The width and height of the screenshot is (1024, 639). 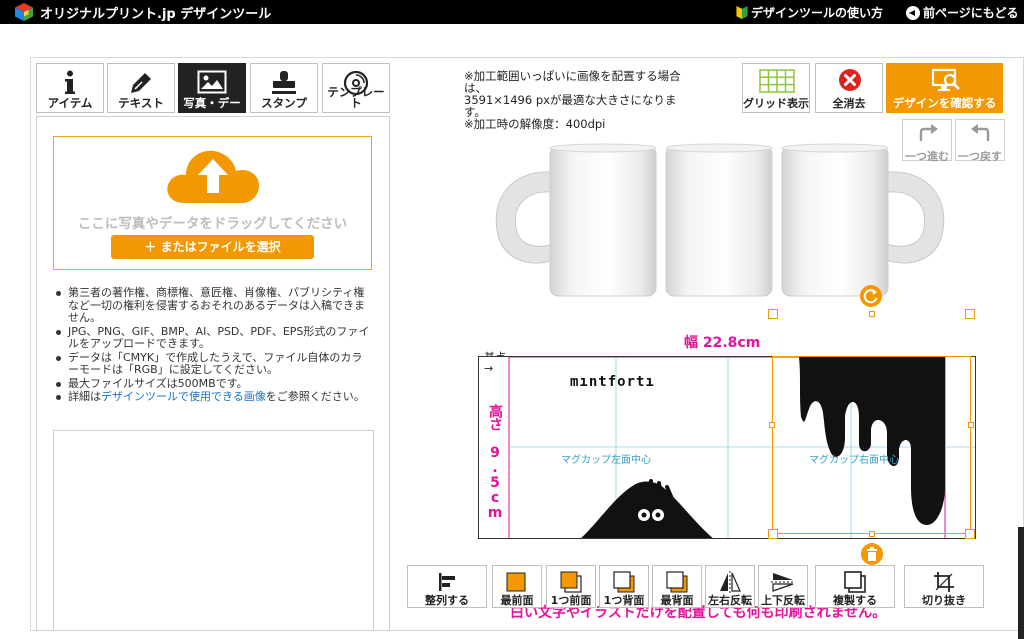 I want to click on tab-photo: 写真・デー, so click(x=212, y=88).